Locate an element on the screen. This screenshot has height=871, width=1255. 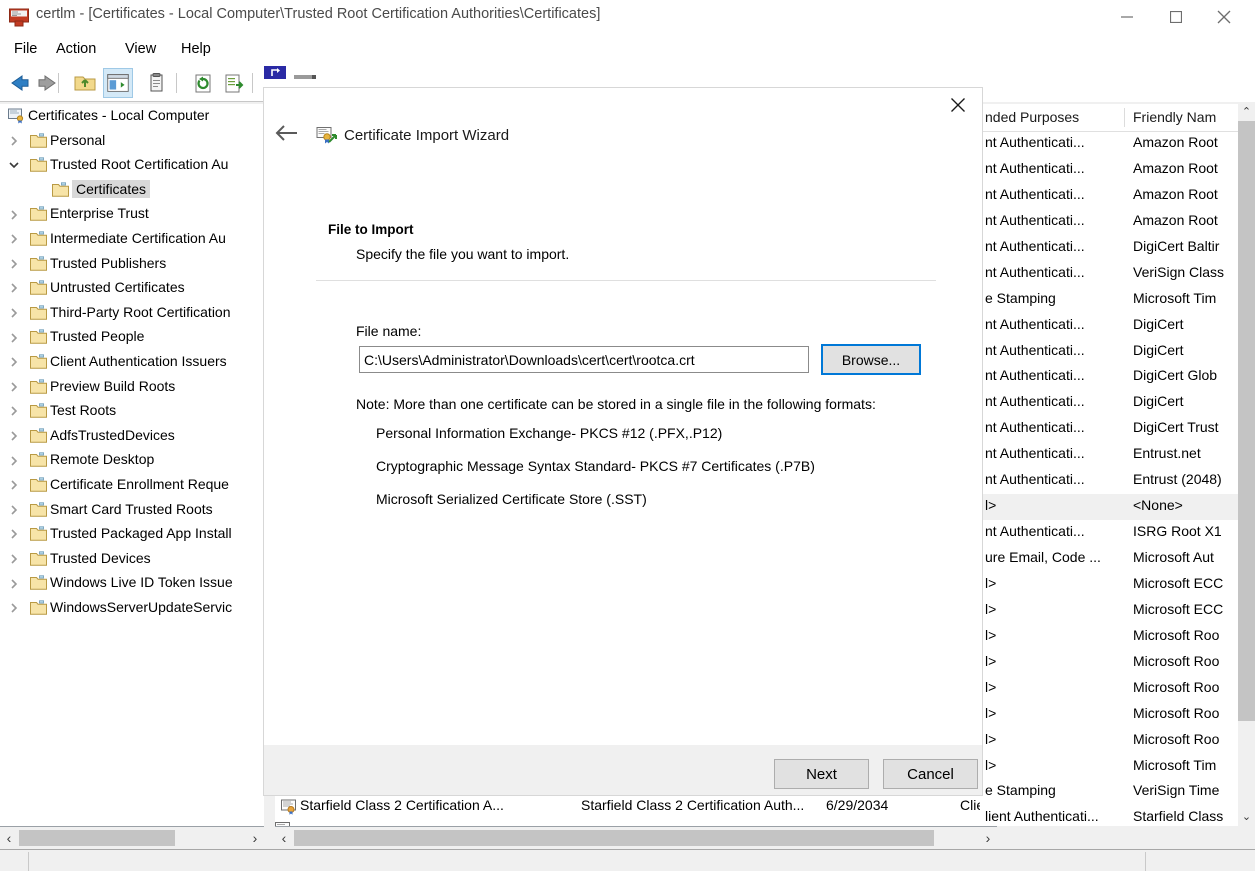
tree-item-adfstrusteddevices: AdfsTrustedDevices is located at coordinates (132, 436).